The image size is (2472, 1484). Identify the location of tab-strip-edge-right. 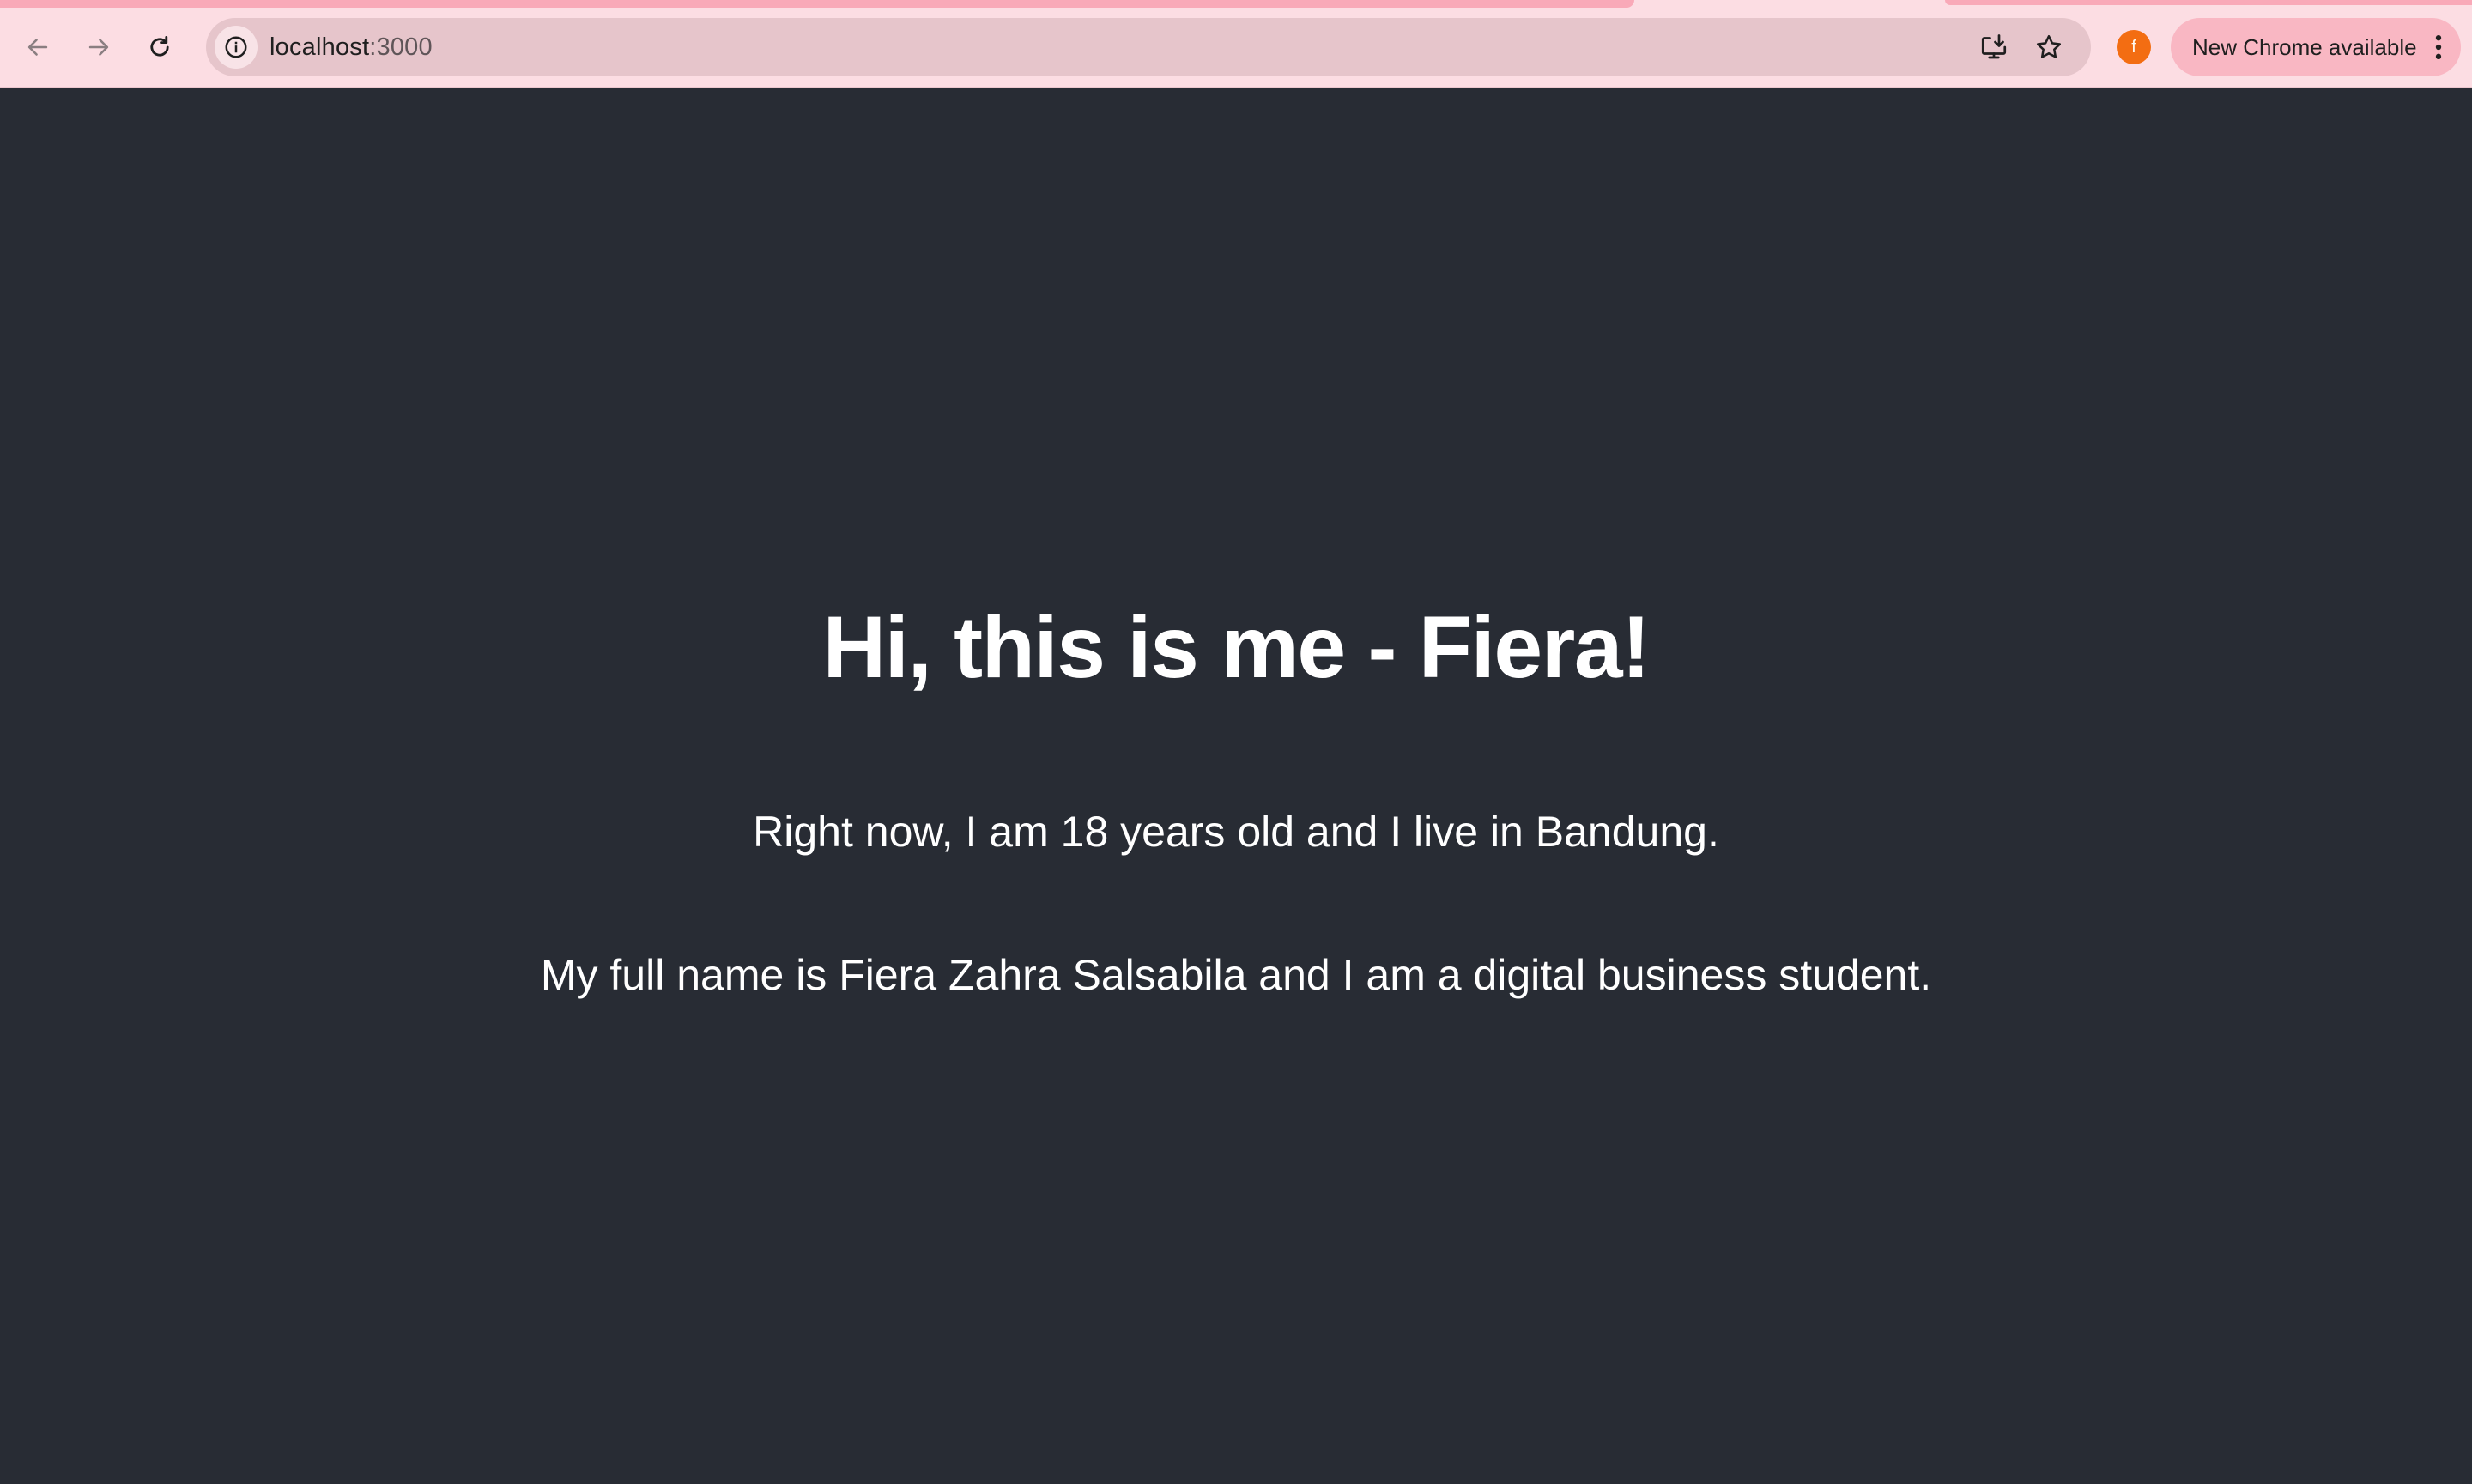
(2208, 2).